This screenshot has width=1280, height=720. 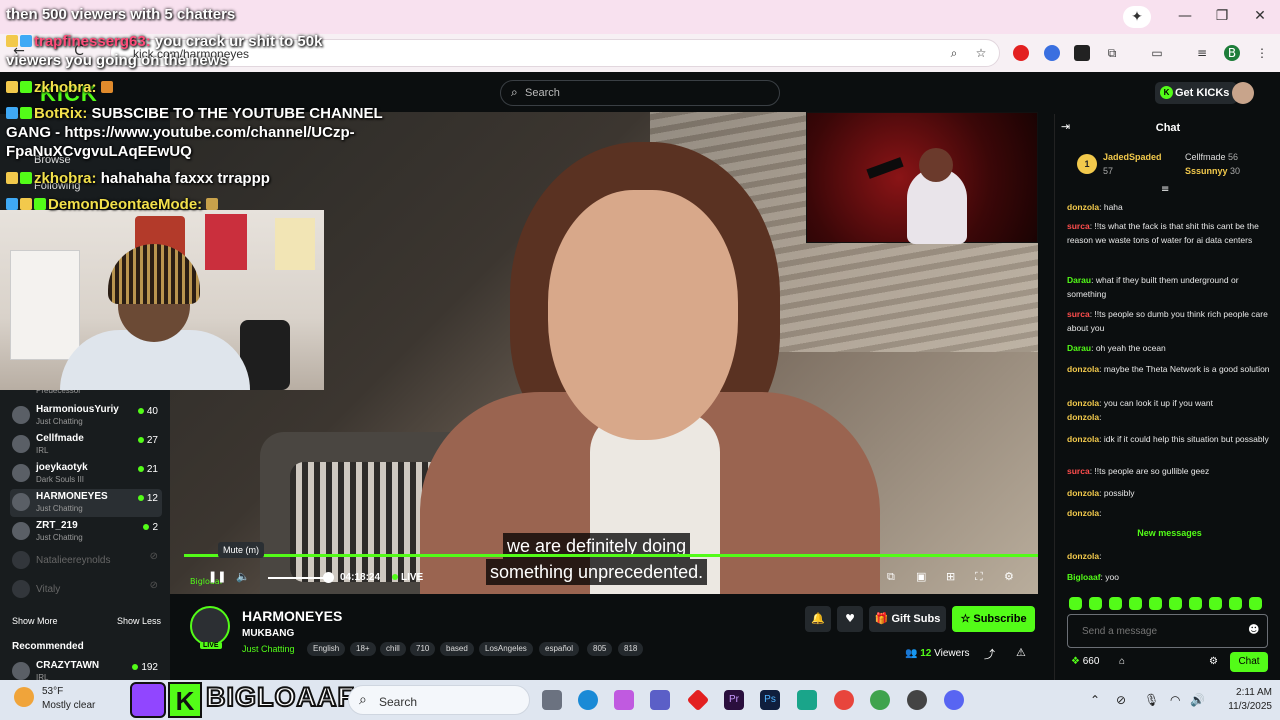 I want to click on sidebar-channel-offline: Natalieereynolds ⊘, so click(x=86, y=561).